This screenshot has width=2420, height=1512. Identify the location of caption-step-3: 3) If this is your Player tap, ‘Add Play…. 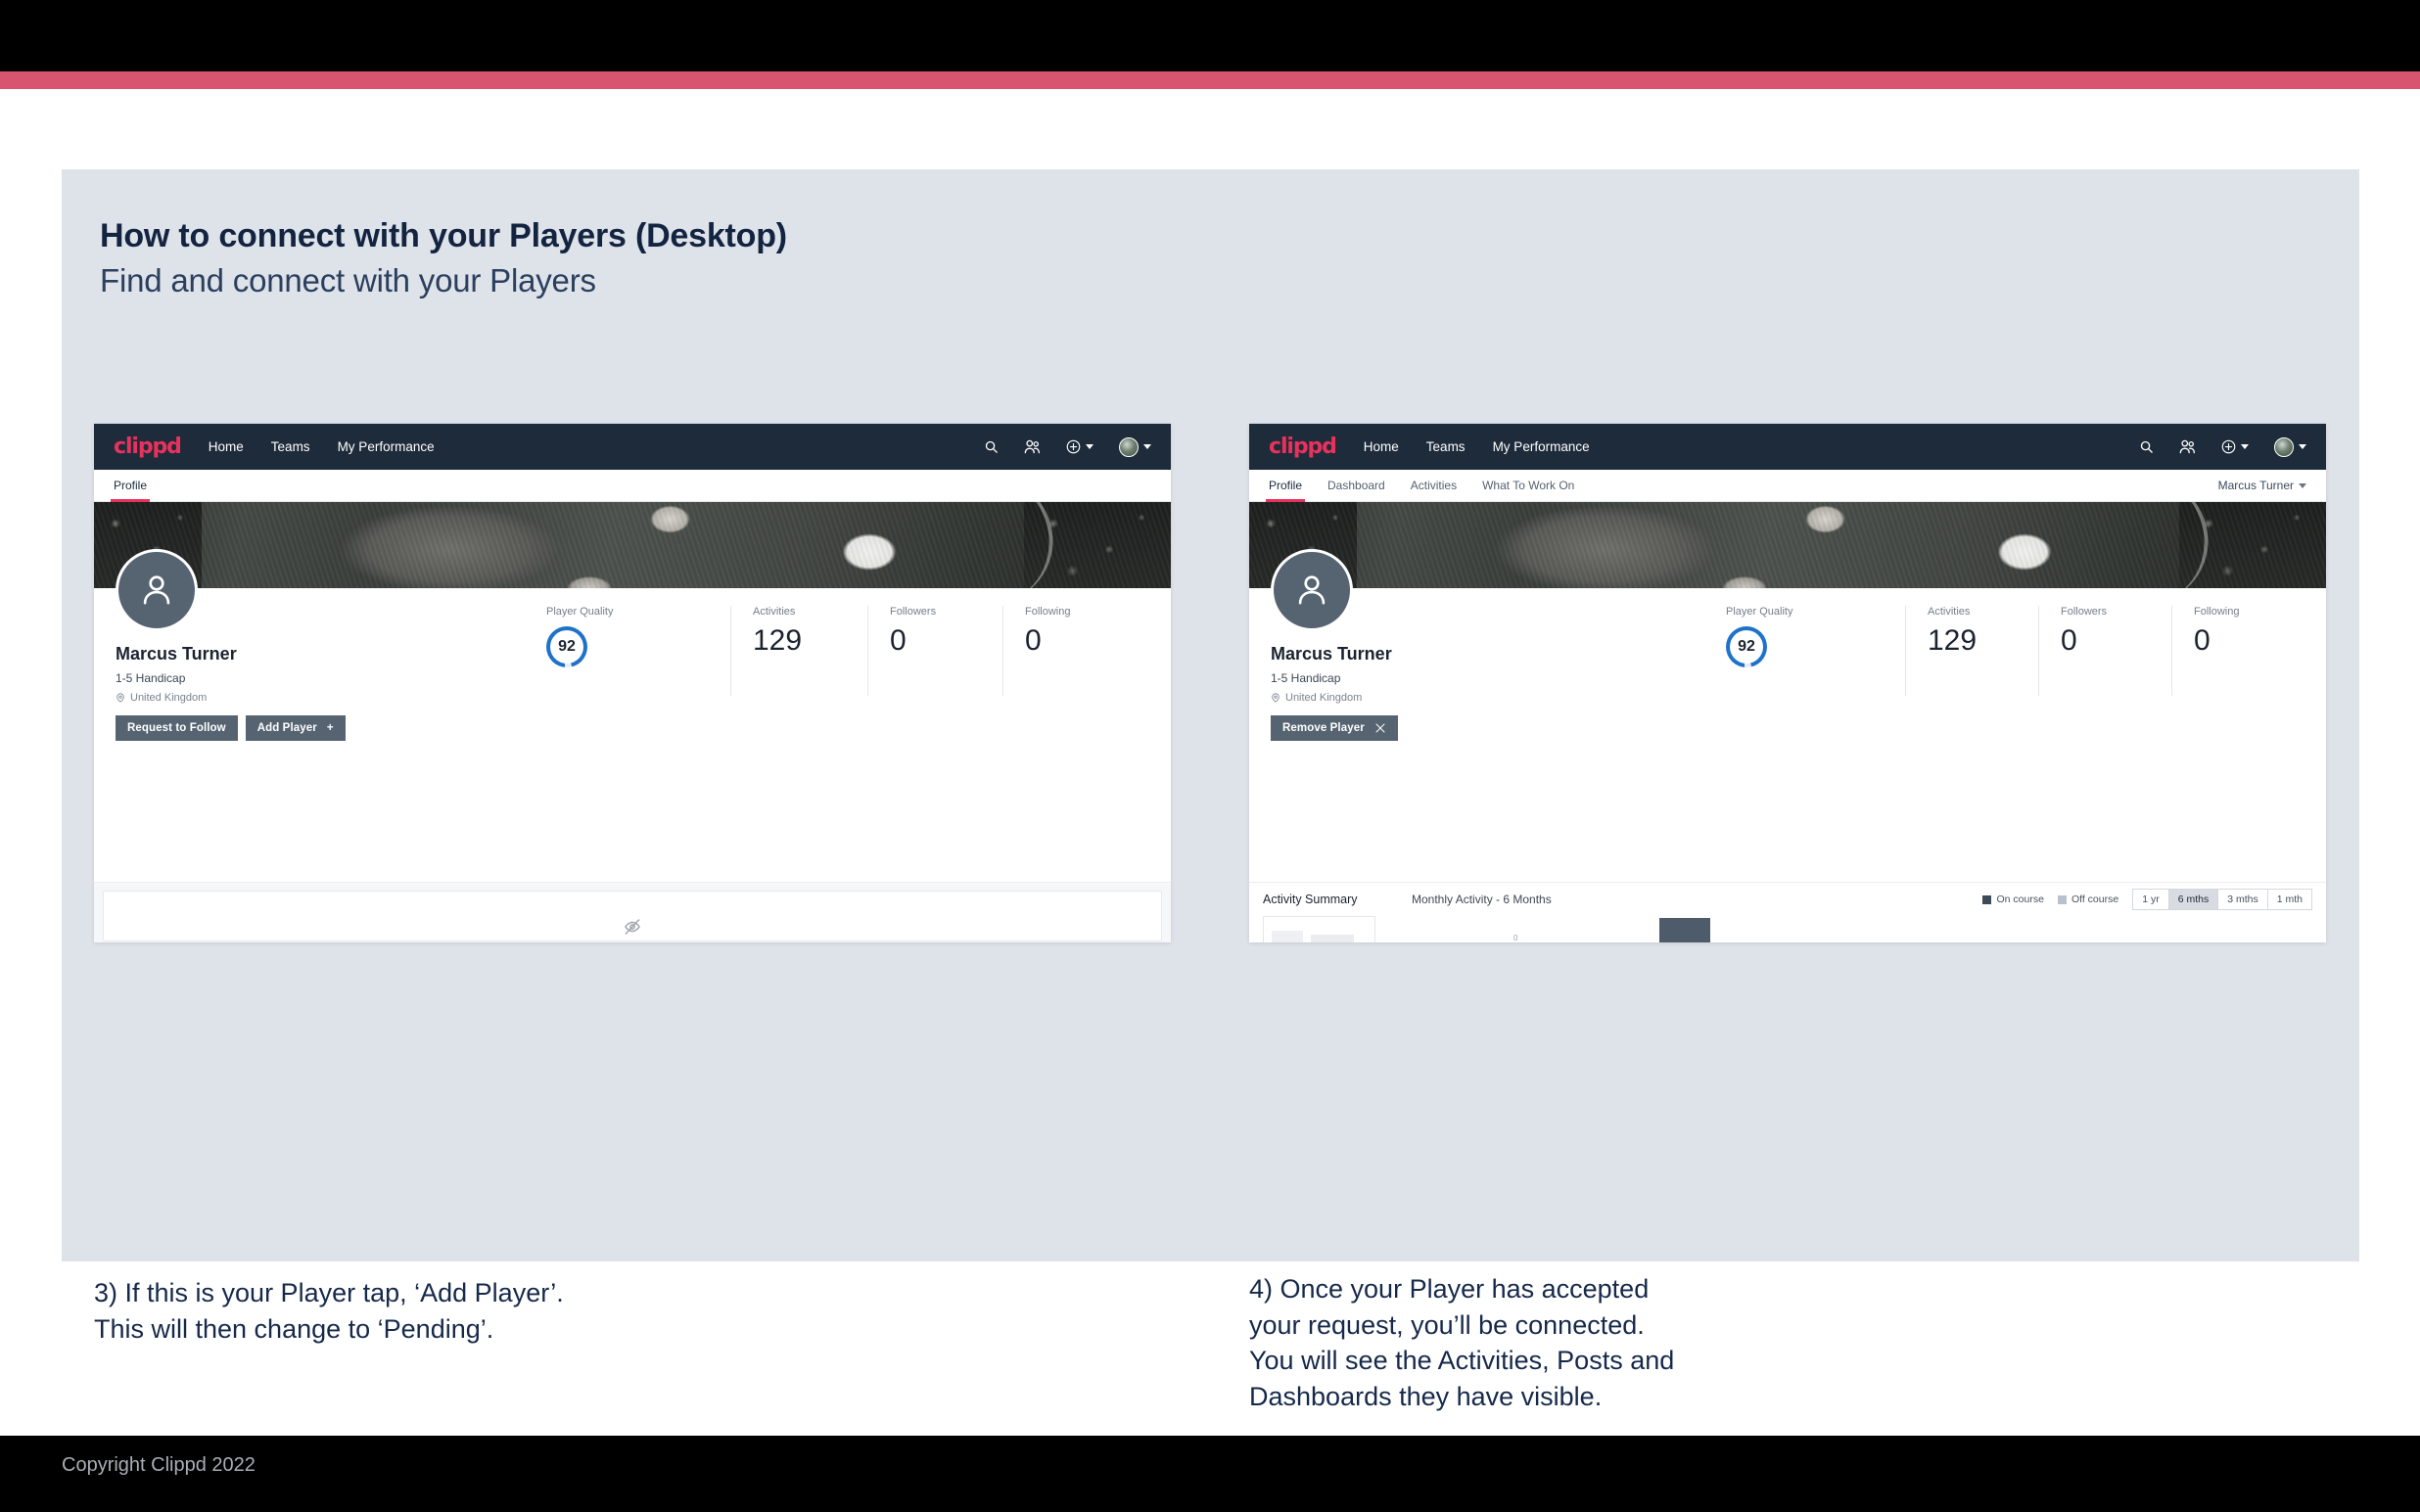
(329, 1311).